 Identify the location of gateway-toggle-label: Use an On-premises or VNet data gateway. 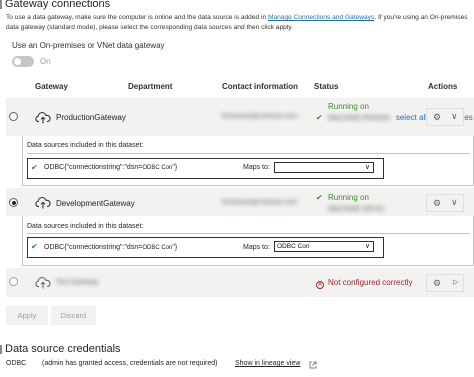
(88, 45).